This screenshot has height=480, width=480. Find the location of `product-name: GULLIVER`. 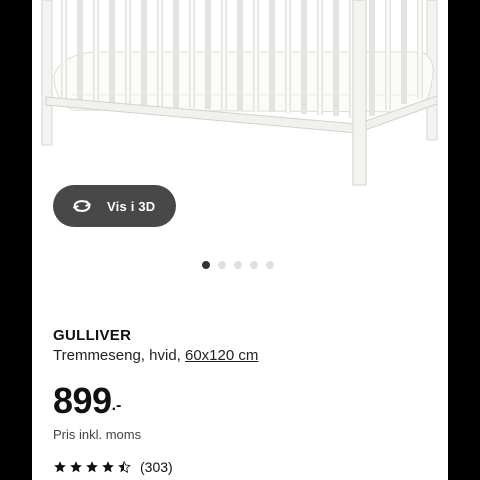

product-name: GULLIVER is located at coordinates (92, 335).